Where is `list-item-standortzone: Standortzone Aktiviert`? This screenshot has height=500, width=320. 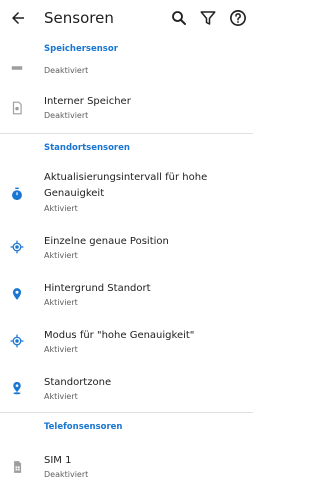 list-item-standortzone: Standortzone Aktiviert is located at coordinates (126, 389).